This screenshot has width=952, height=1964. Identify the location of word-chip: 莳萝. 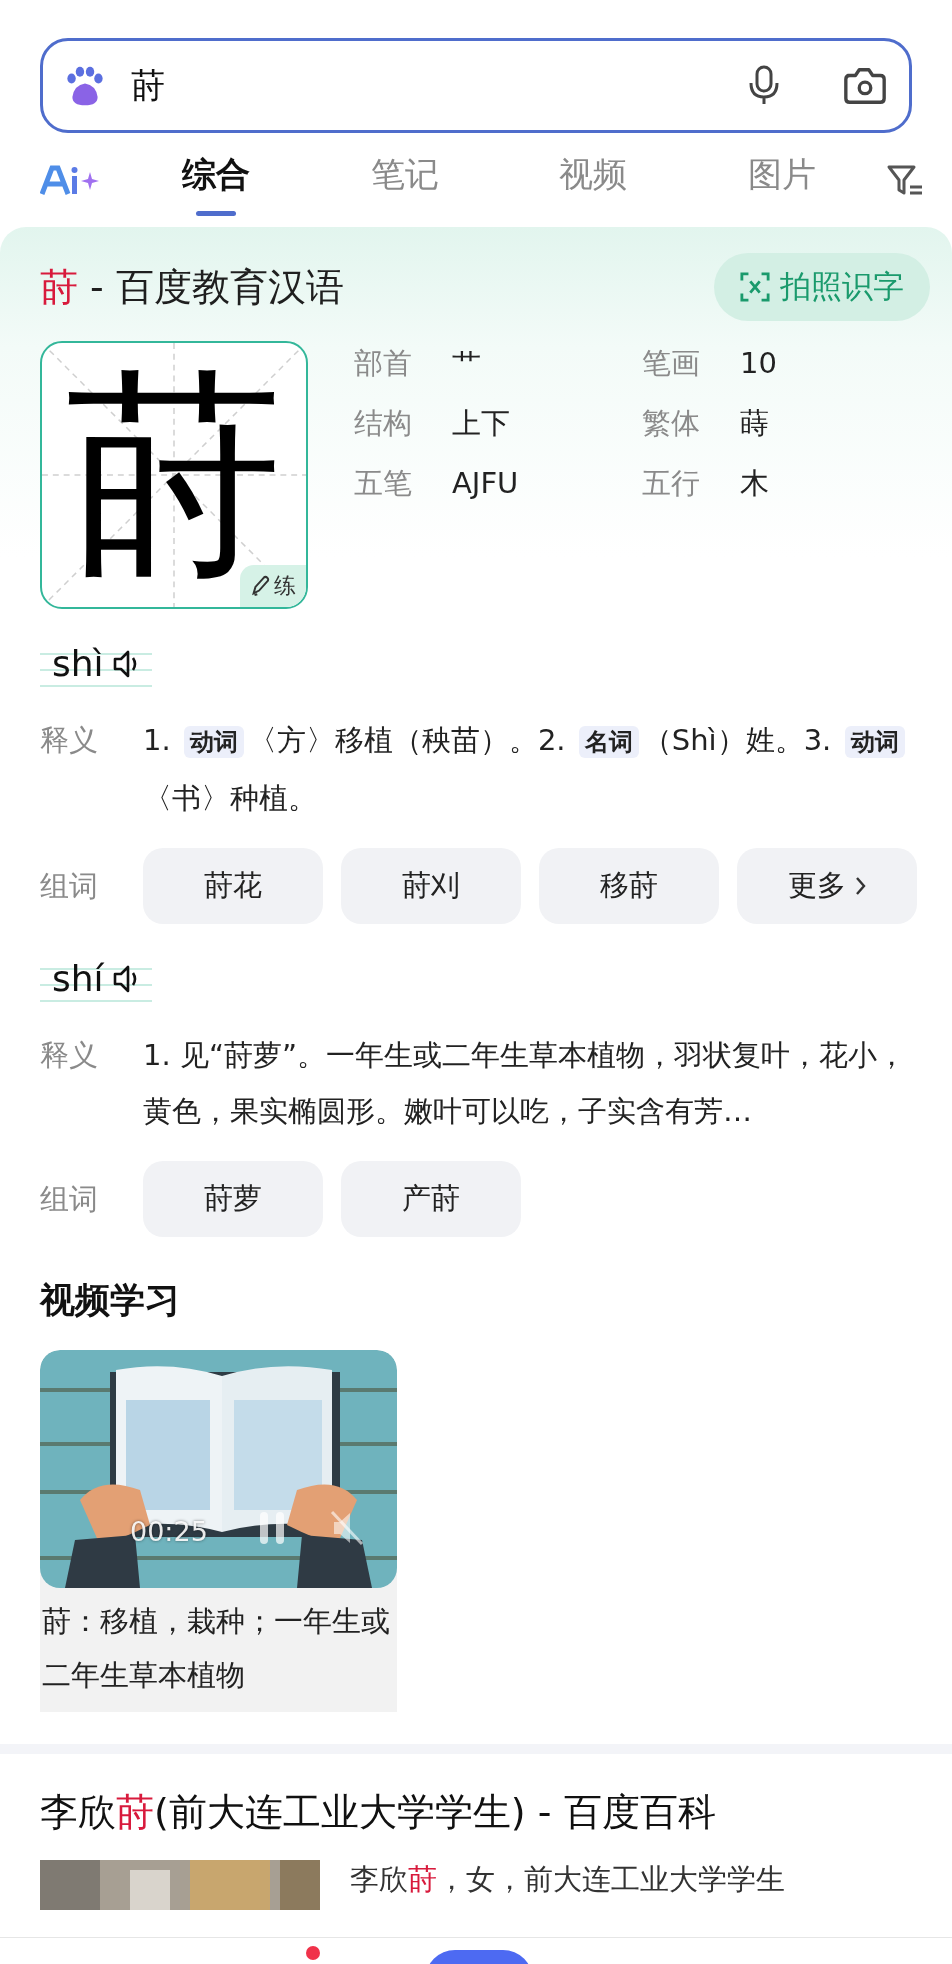
(233, 1199).